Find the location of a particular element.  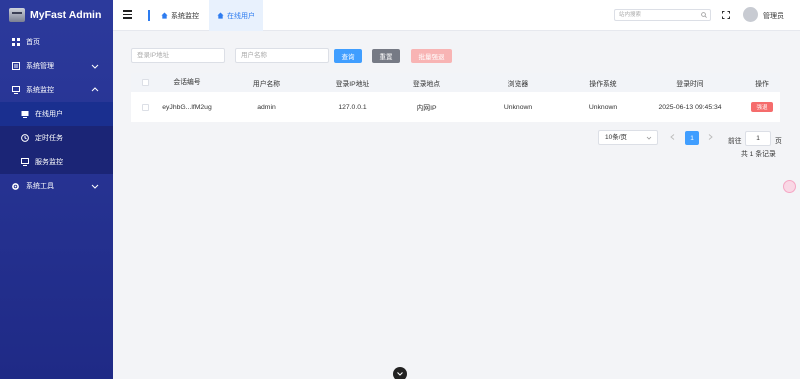

table-header: 会话编号 用户名称 登录IP地址 登录地点 浏览器 操作系统 登录时间 操作 is located at coordinates (455, 82).